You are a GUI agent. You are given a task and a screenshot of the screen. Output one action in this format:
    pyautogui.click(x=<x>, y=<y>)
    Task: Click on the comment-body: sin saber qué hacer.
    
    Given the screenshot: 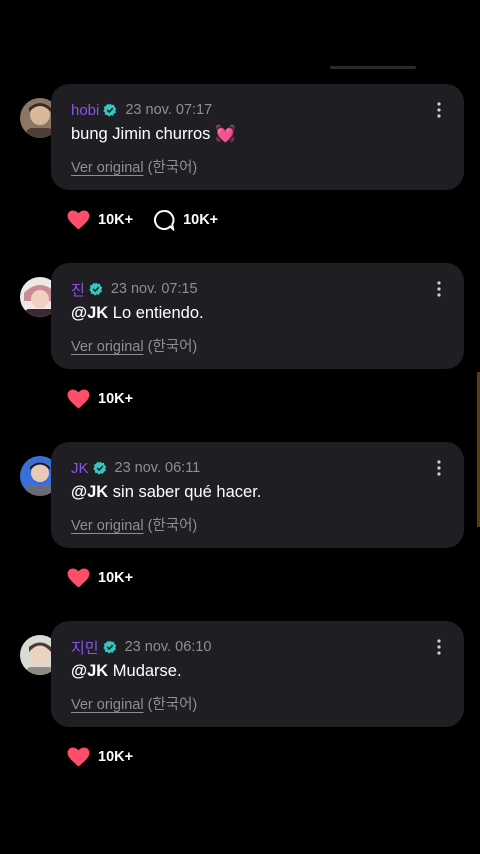 What is the action you would take?
    pyautogui.click(x=185, y=492)
    